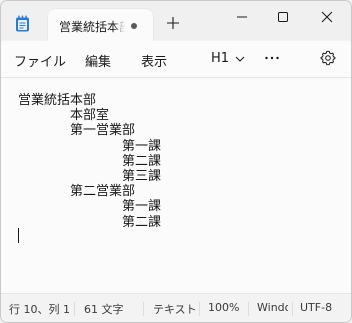 Image resolution: width=352 pixels, height=323 pixels. Describe the element at coordinates (90, 177) in the screenshot. I see `editor-line: 第三課` at that location.